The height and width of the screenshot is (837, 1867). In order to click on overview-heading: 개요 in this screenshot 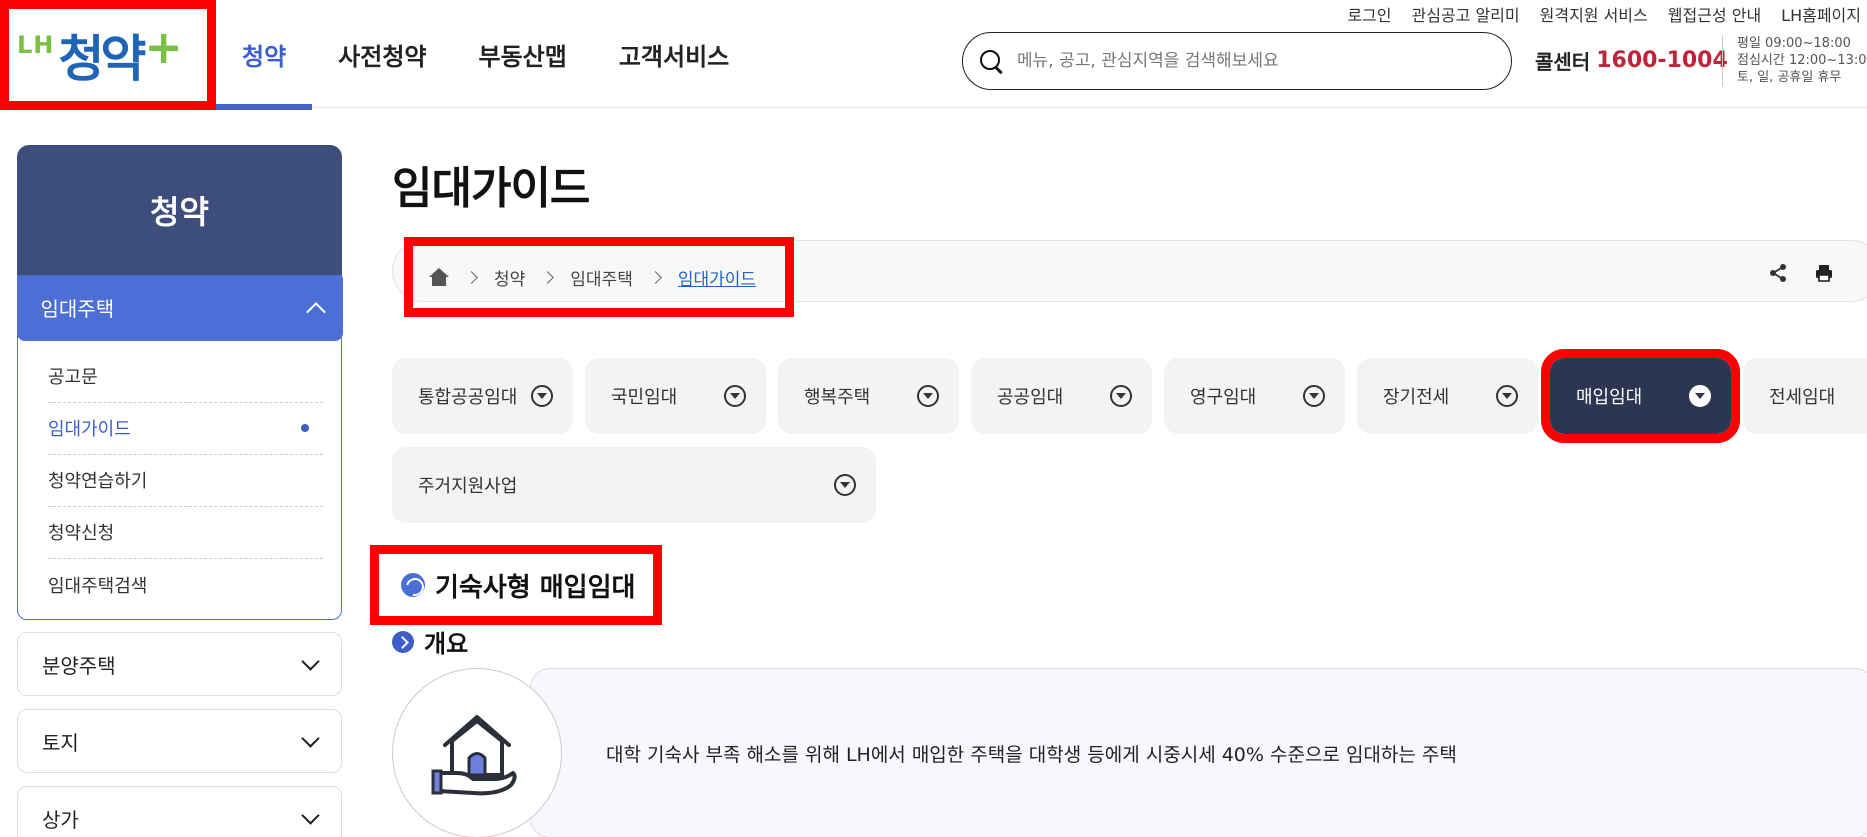, I will do `click(430, 641)`.